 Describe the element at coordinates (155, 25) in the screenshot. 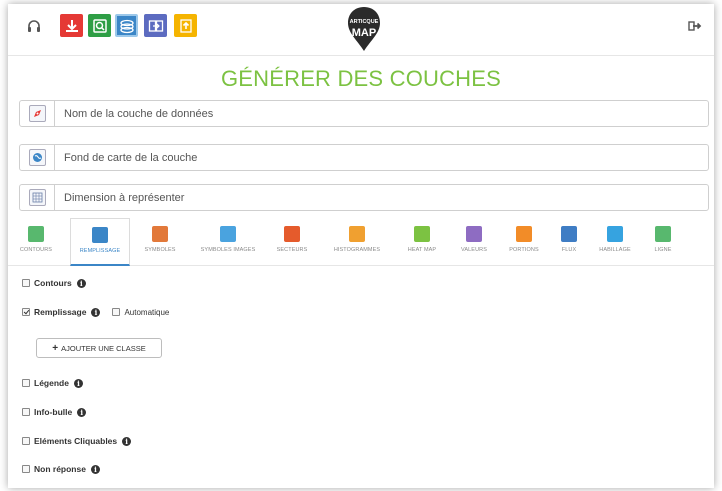

I see `transfer-icon` at that location.